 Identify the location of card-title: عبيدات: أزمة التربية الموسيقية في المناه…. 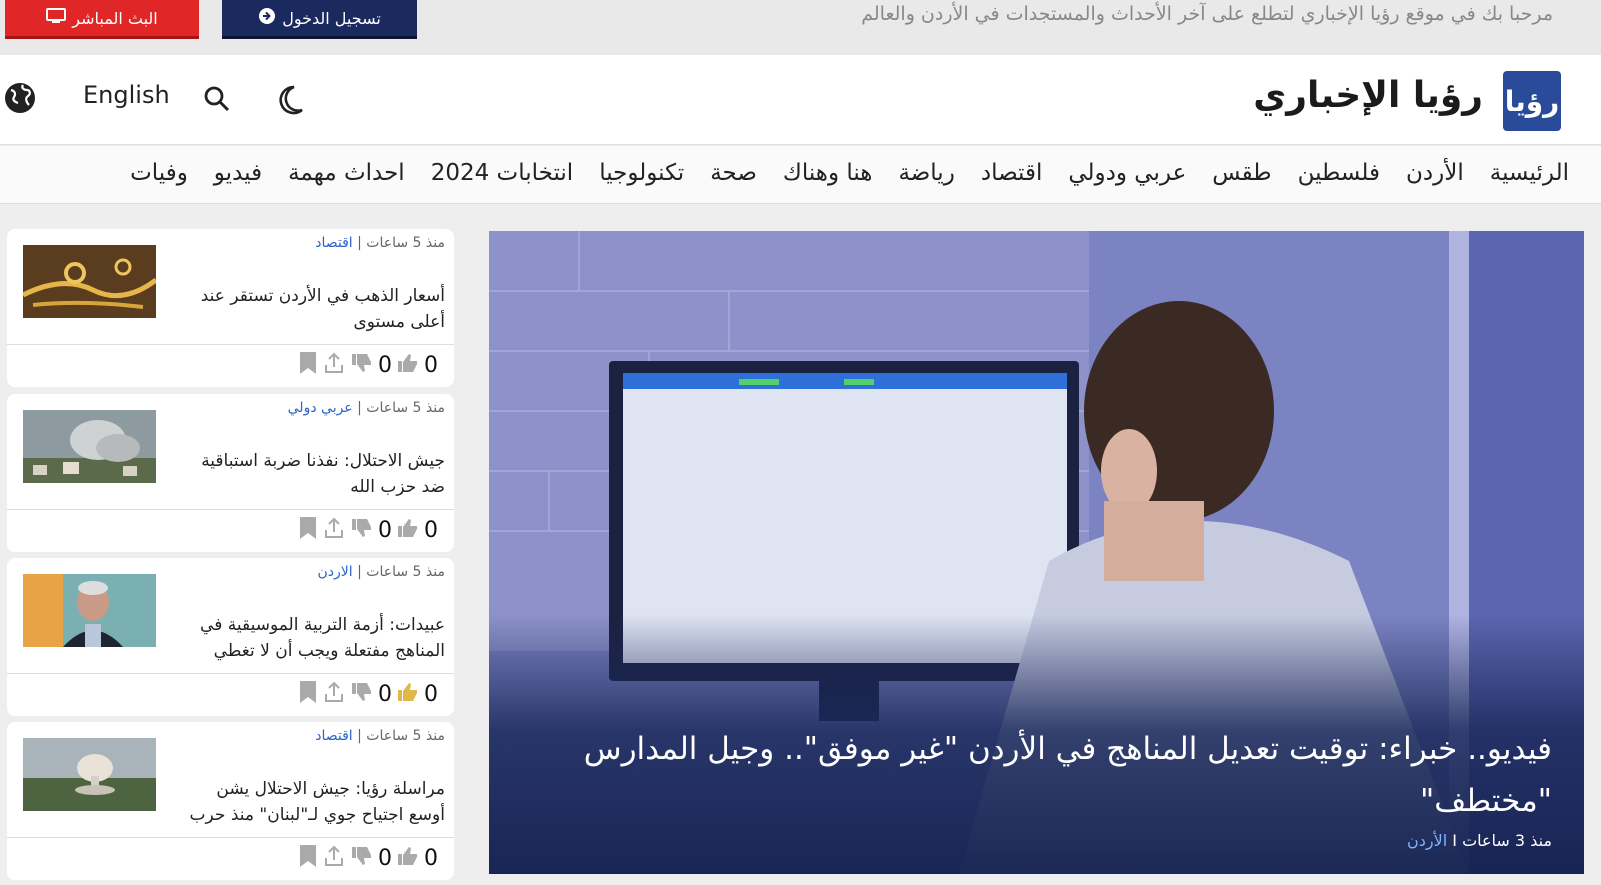
(311, 638).